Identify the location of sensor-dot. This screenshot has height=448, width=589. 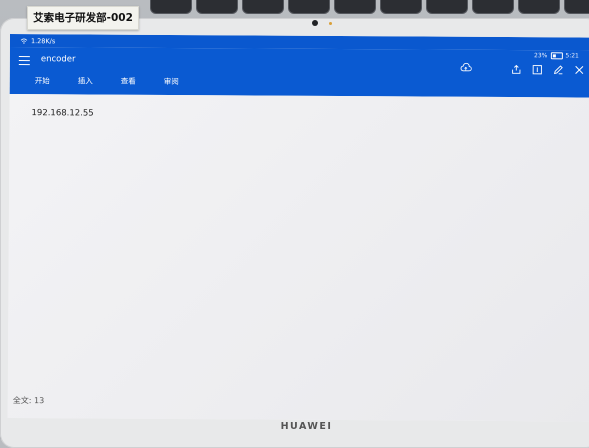
(330, 23).